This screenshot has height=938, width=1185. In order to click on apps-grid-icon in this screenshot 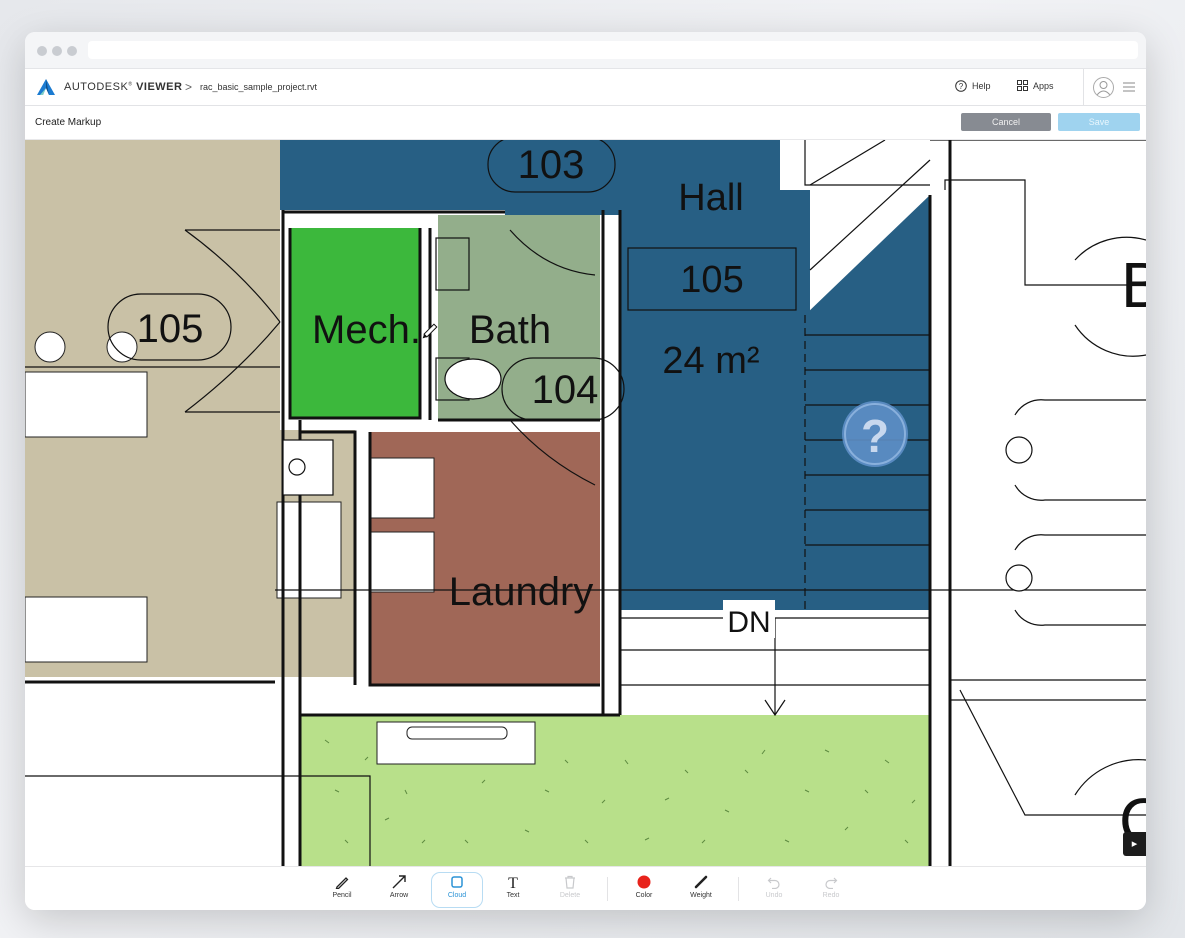, I will do `click(1022, 85)`.